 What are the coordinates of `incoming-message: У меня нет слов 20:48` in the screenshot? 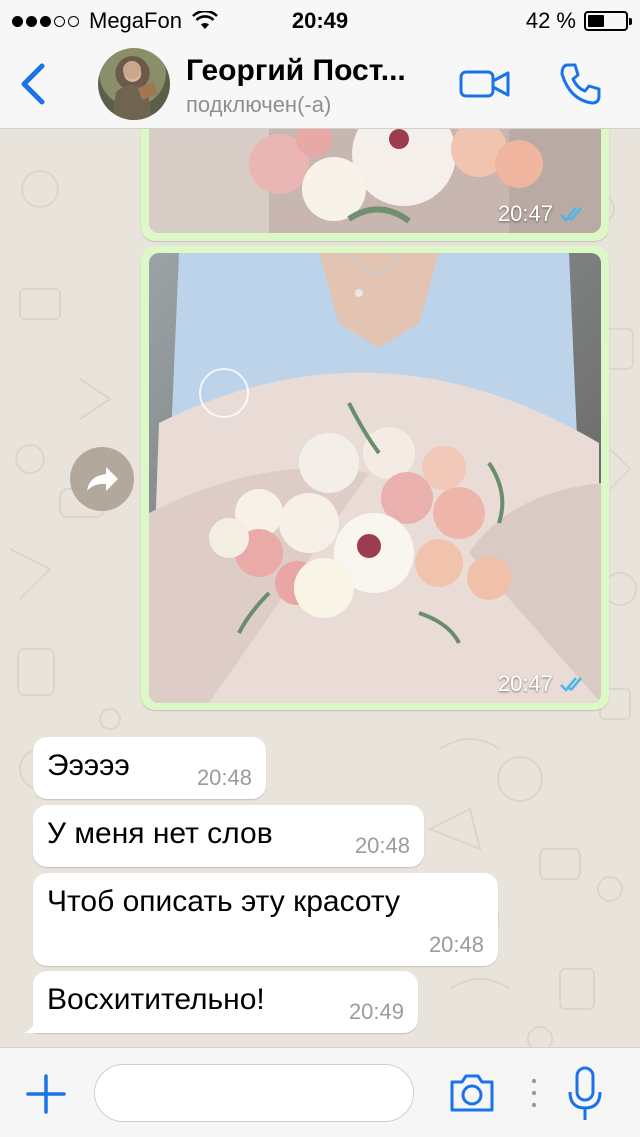 It's located at (228, 836).